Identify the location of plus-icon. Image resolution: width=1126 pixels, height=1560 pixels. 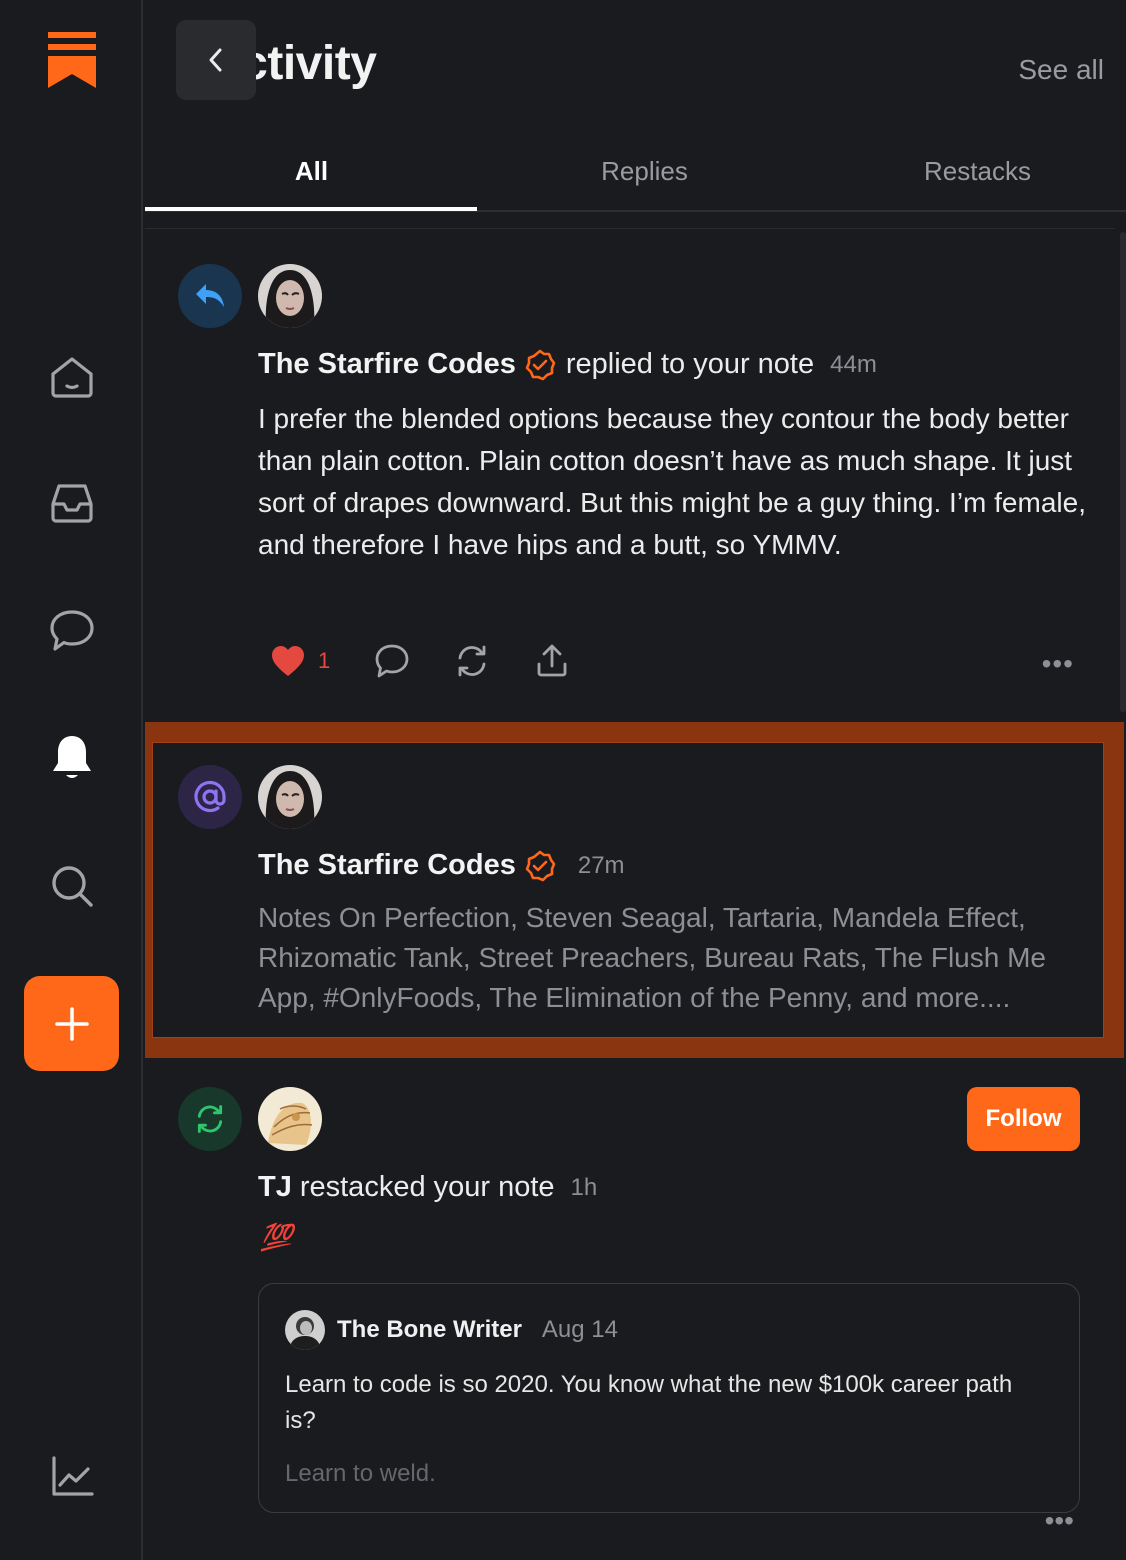
(71, 1023).